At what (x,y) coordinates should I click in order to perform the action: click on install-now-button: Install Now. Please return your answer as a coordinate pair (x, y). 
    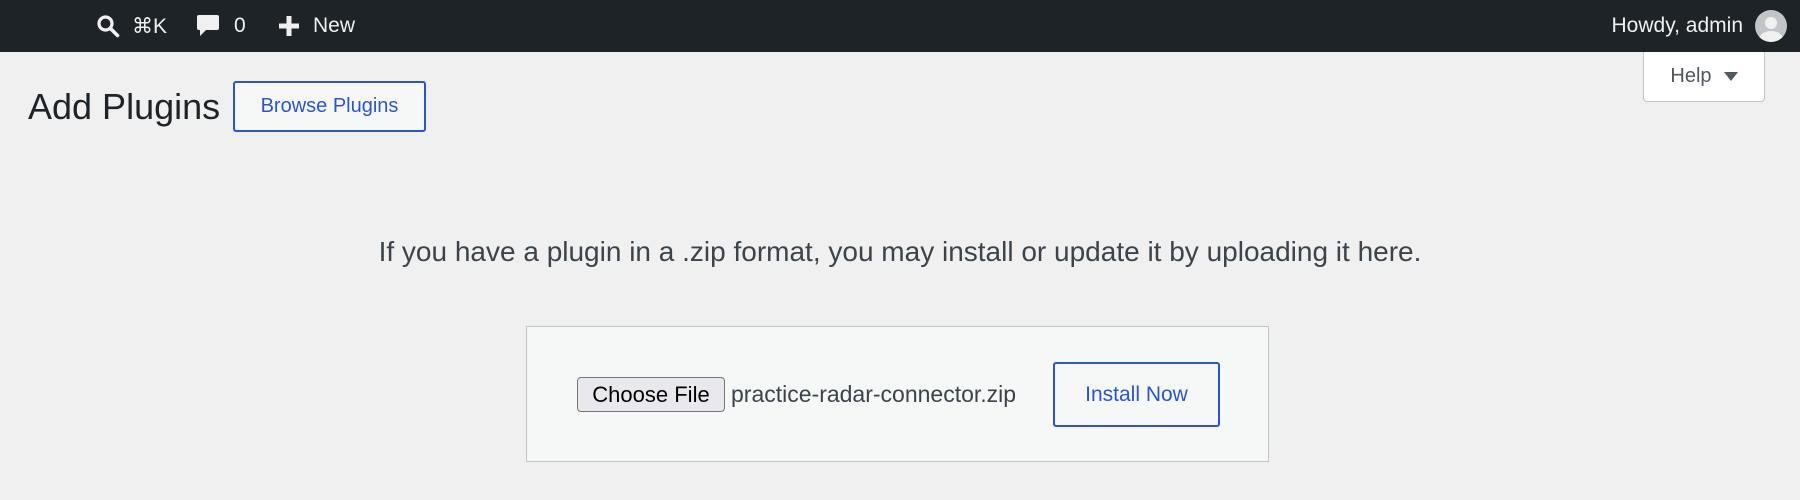
    Looking at the image, I should click on (1136, 394).